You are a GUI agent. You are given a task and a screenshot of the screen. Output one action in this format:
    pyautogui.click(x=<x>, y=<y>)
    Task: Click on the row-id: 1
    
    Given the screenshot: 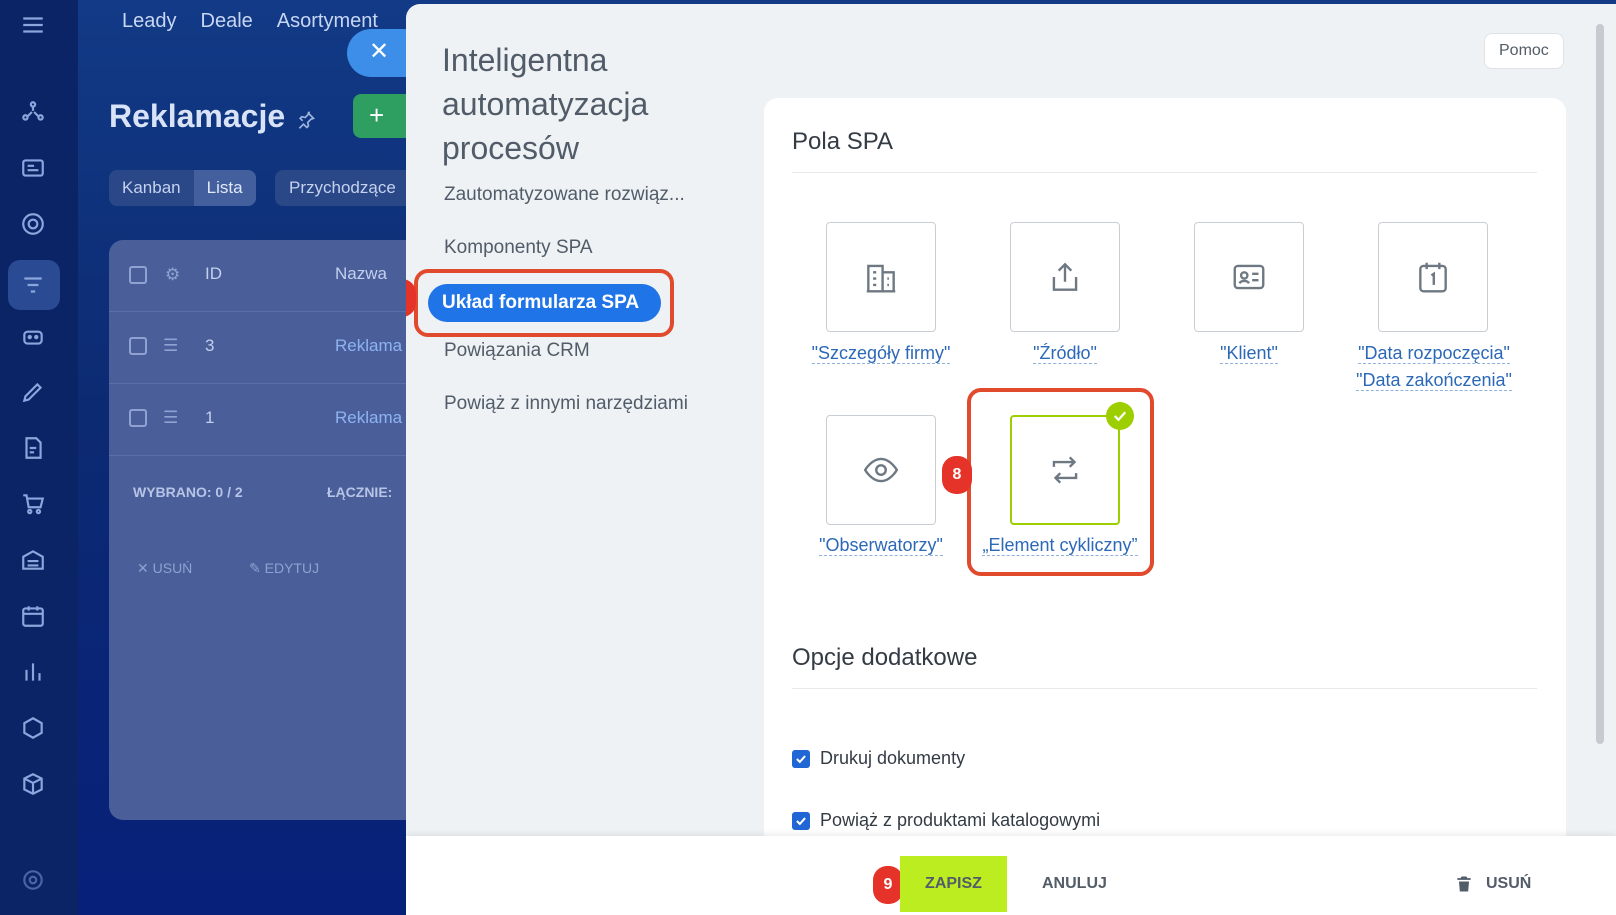 What is the action you would take?
    pyautogui.click(x=210, y=417)
    